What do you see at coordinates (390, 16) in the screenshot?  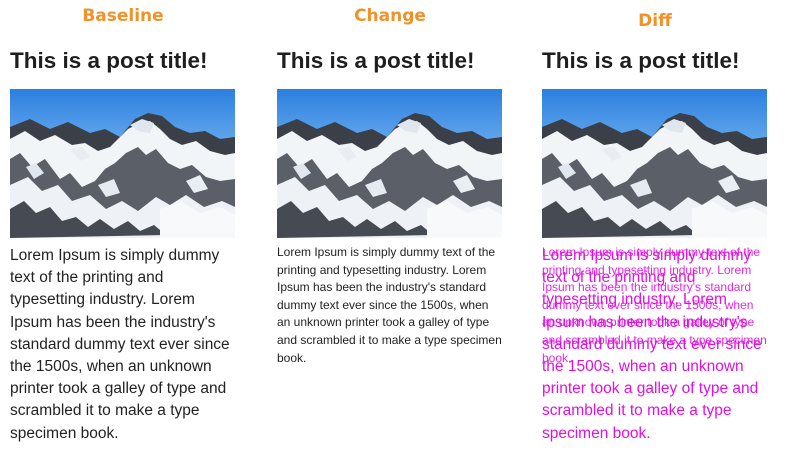 I see `change-label: Change` at bounding box center [390, 16].